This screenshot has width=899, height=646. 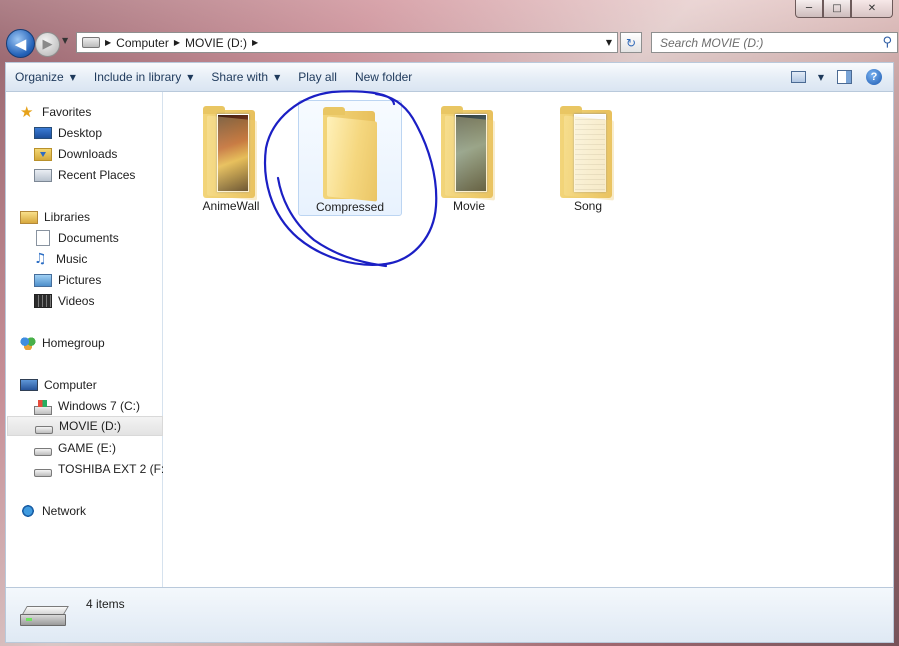 What do you see at coordinates (137, 77) in the screenshot?
I see `include-in-library-label: Include in library` at bounding box center [137, 77].